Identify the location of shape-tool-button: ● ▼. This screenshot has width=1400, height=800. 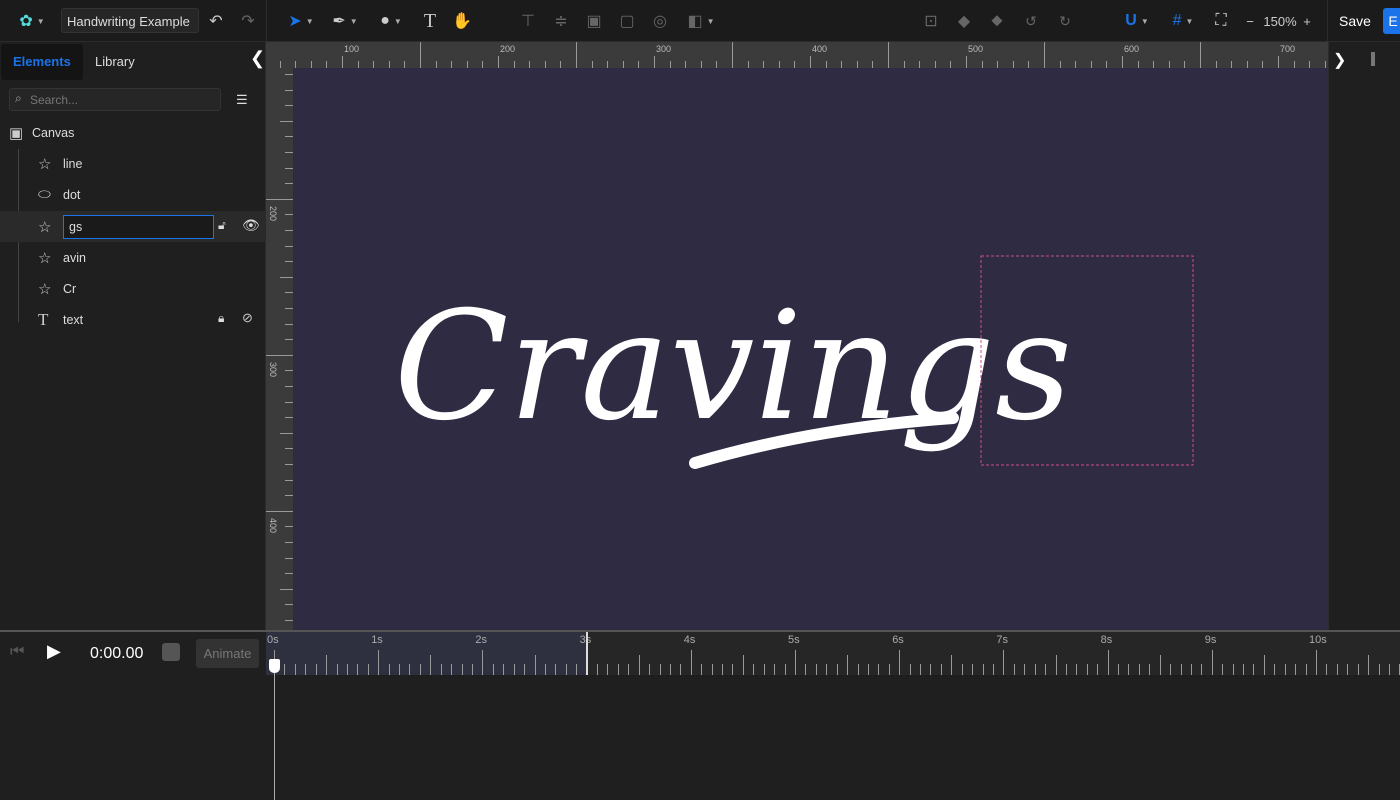
(391, 21).